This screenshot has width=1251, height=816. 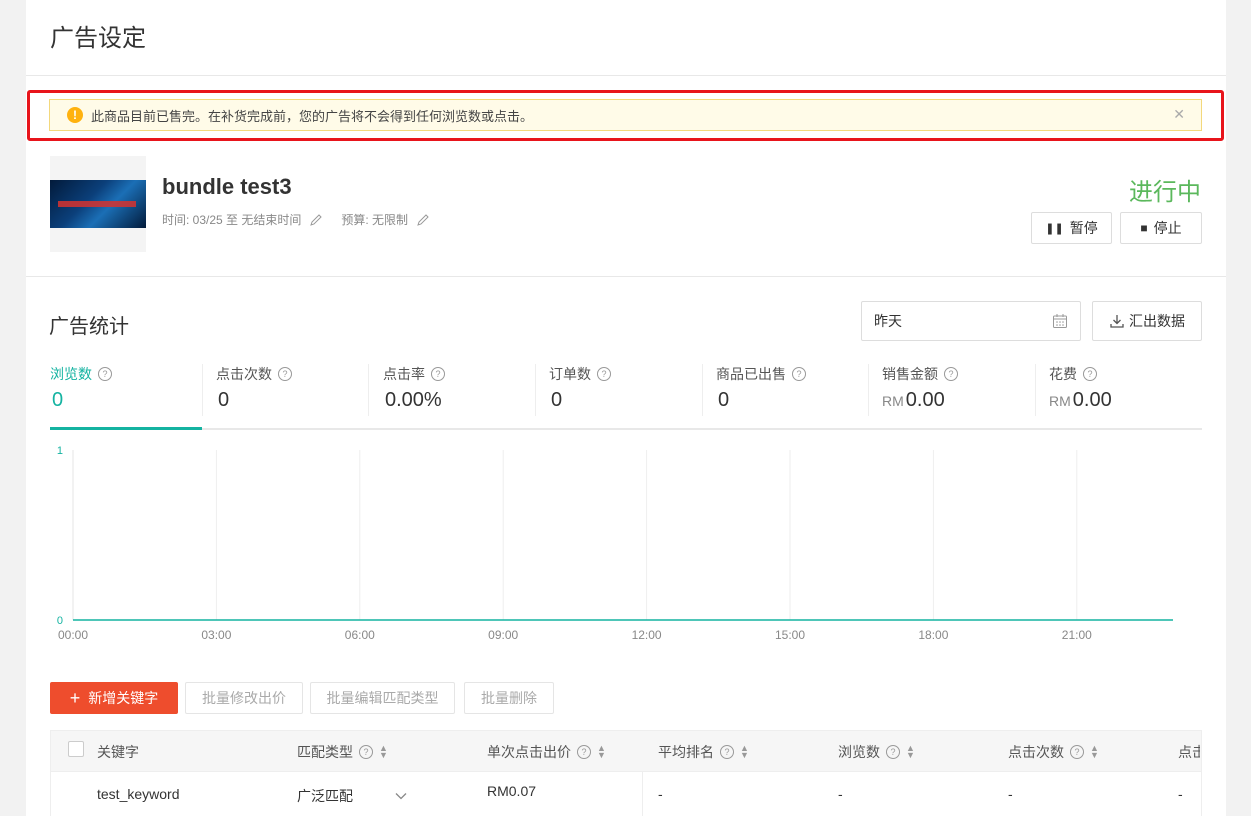 I want to click on pause-button: ❚❚ 暂停, so click(x=1071, y=228).